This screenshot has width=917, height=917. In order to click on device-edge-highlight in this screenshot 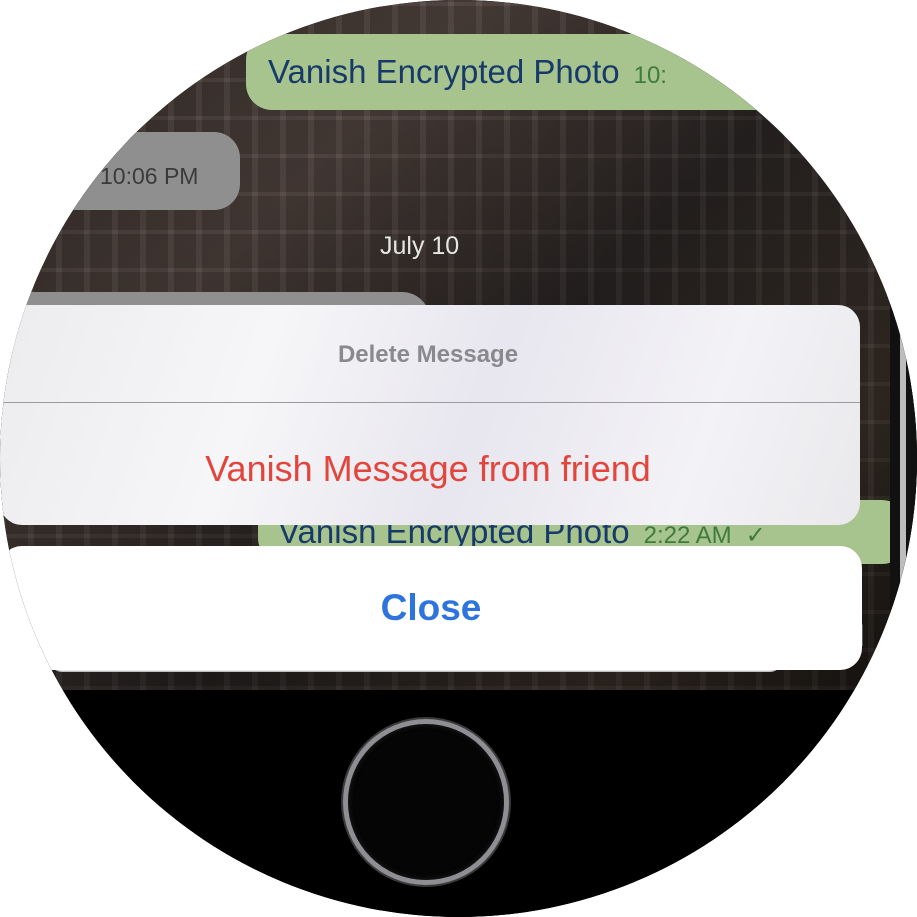, I will do `click(903, 470)`.